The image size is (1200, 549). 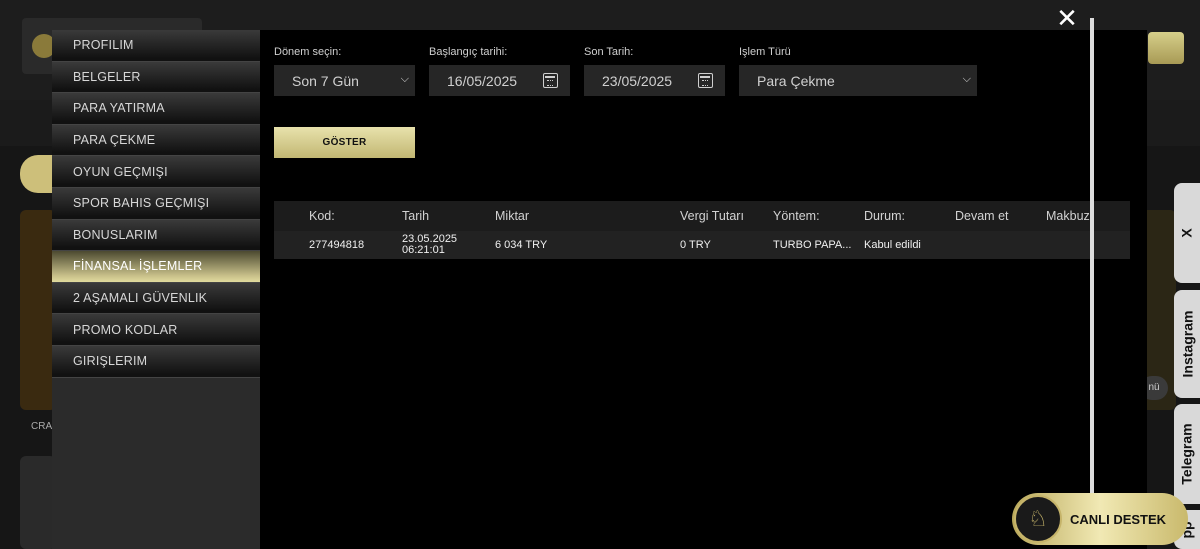 I want to click on period-label: Dönem seçin:, so click(x=308, y=52).